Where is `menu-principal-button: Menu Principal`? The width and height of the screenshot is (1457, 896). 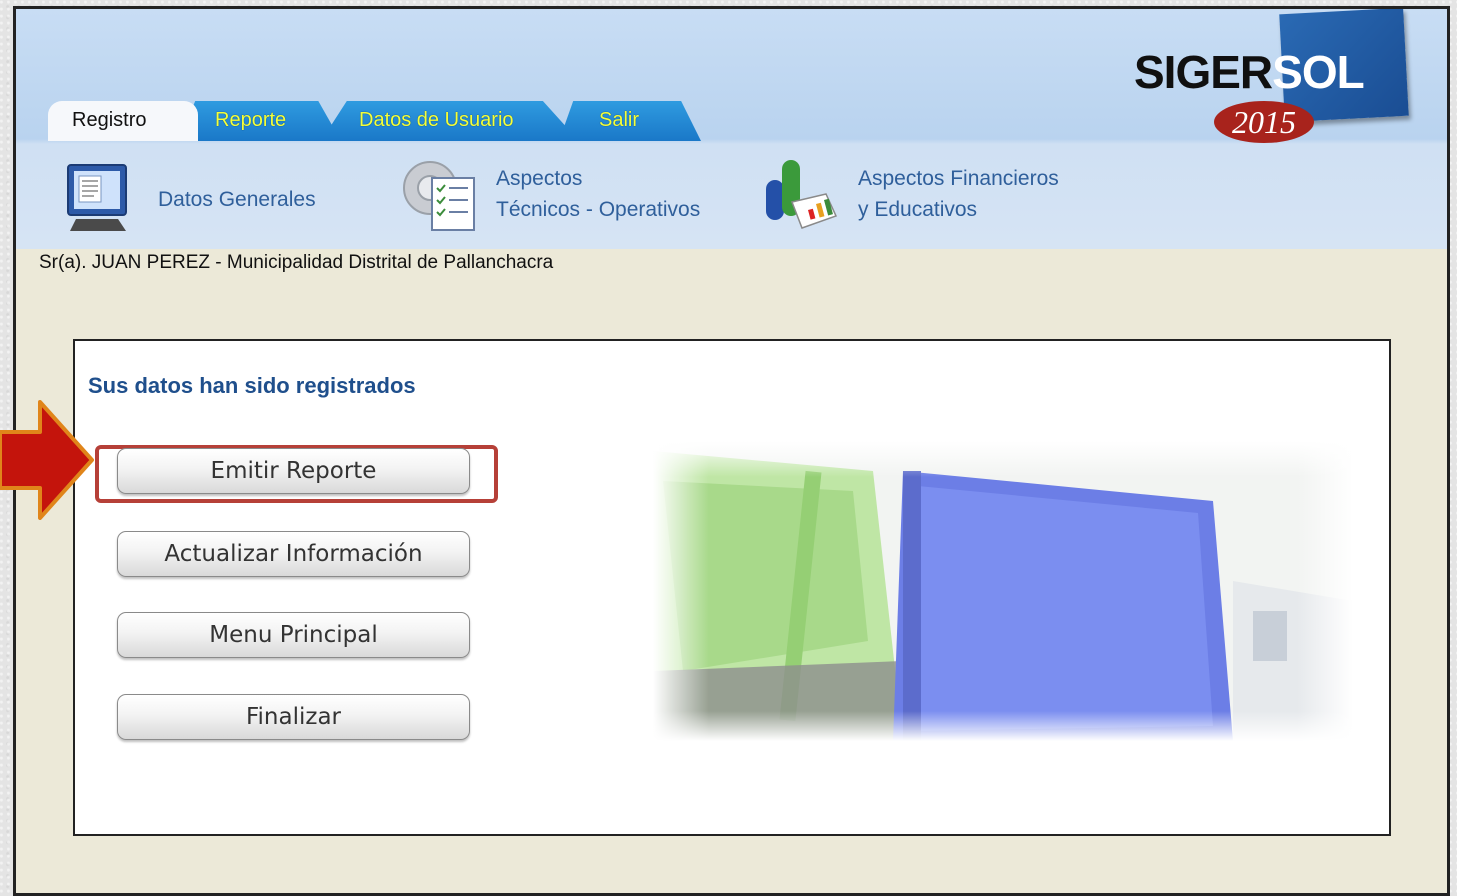
menu-principal-button: Menu Principal is located at coordinates (293, 635).